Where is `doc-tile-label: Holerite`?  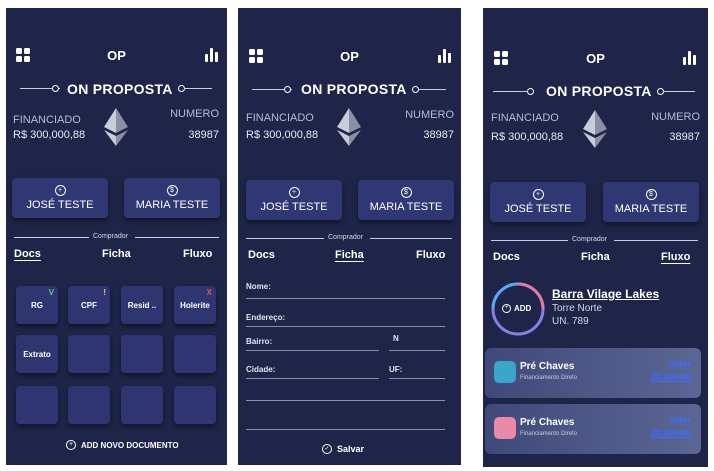 doc-tile-label: Holerite is located at coordinates (195, 305).